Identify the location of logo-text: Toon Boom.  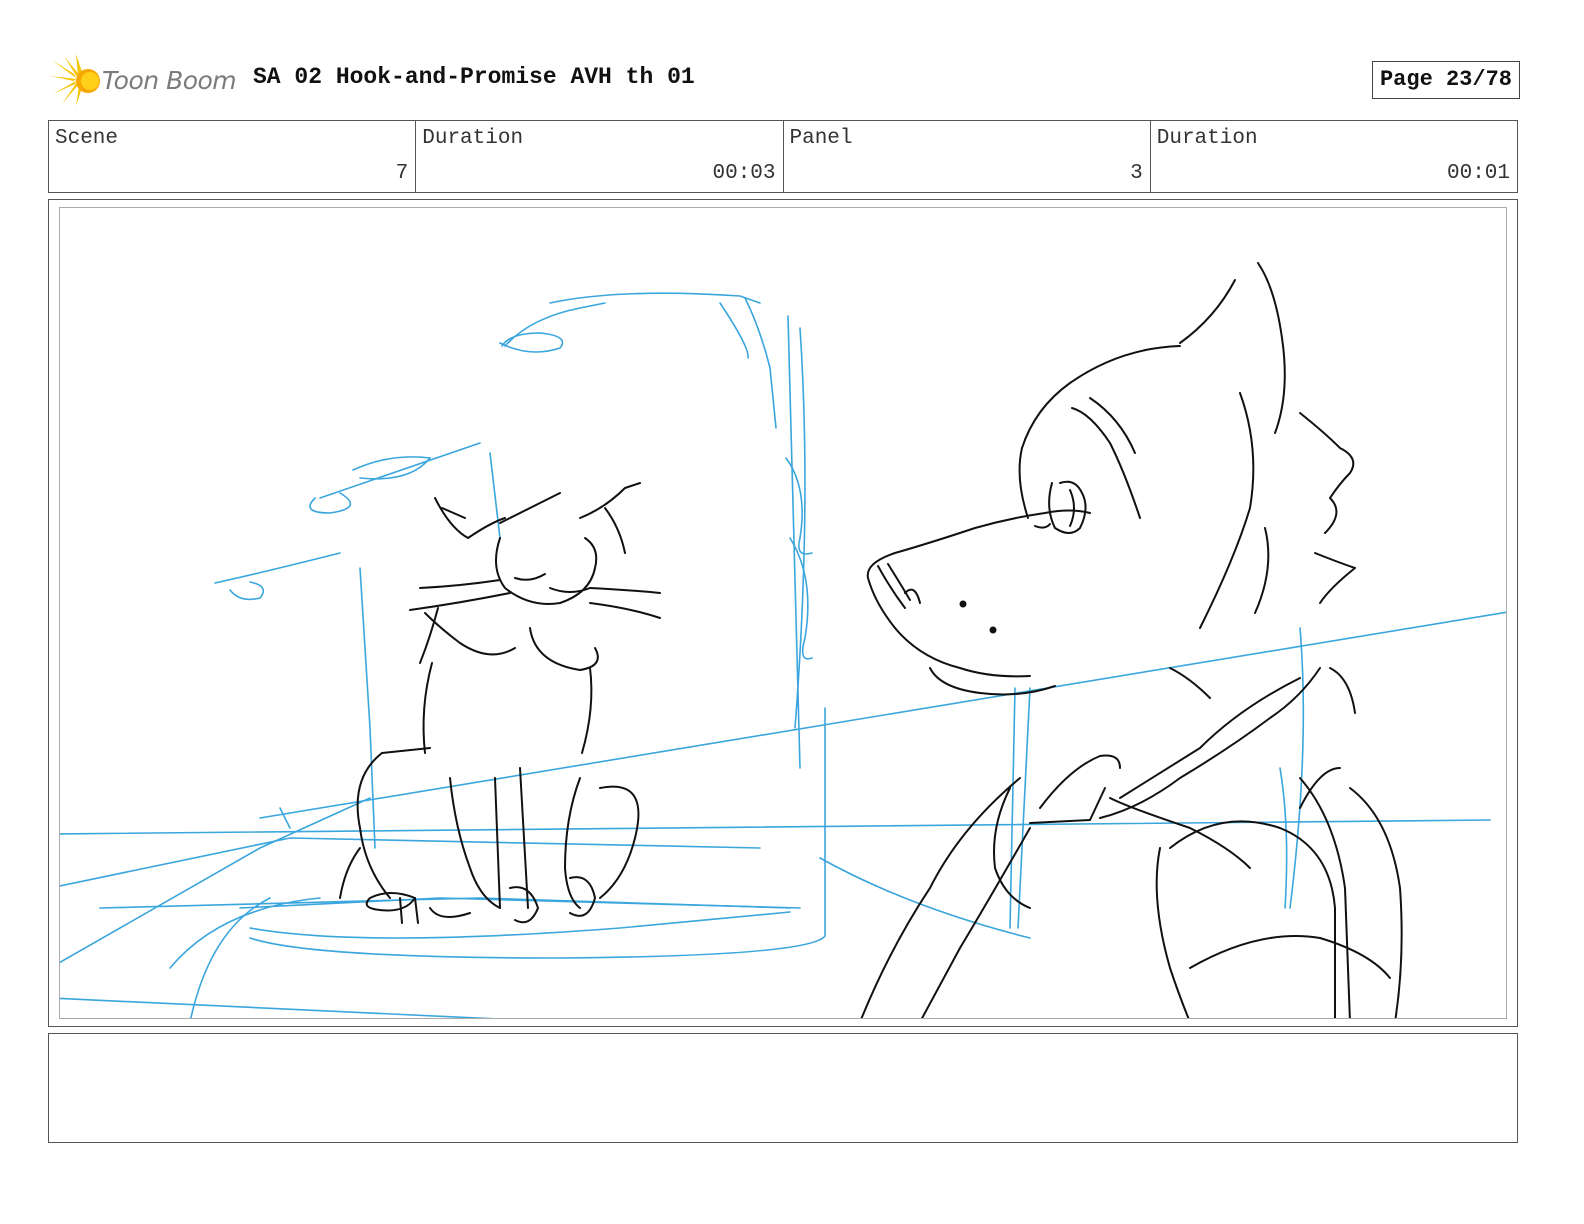
(169, 80).